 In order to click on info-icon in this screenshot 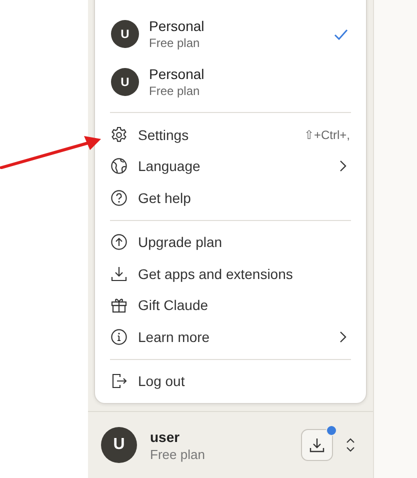, I will do `click(119, 337)`.